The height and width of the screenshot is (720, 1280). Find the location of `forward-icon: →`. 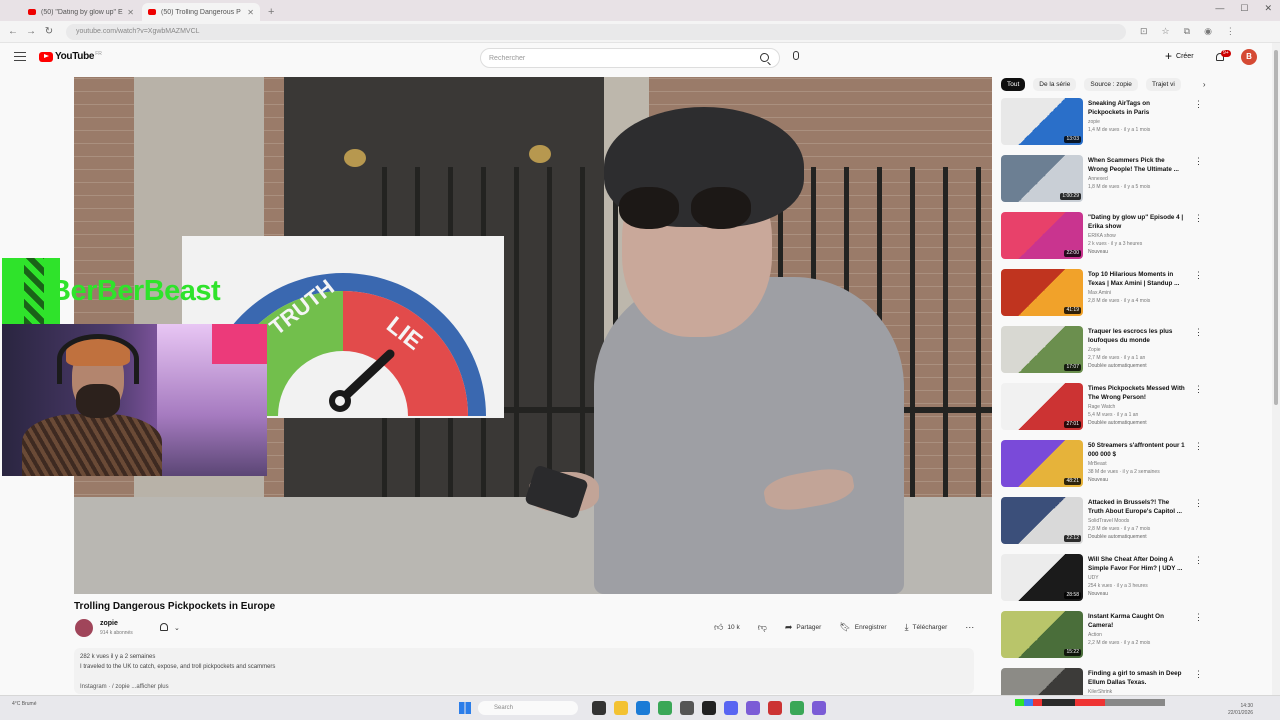

forward-icon: → is located at coordinates (31, 31).